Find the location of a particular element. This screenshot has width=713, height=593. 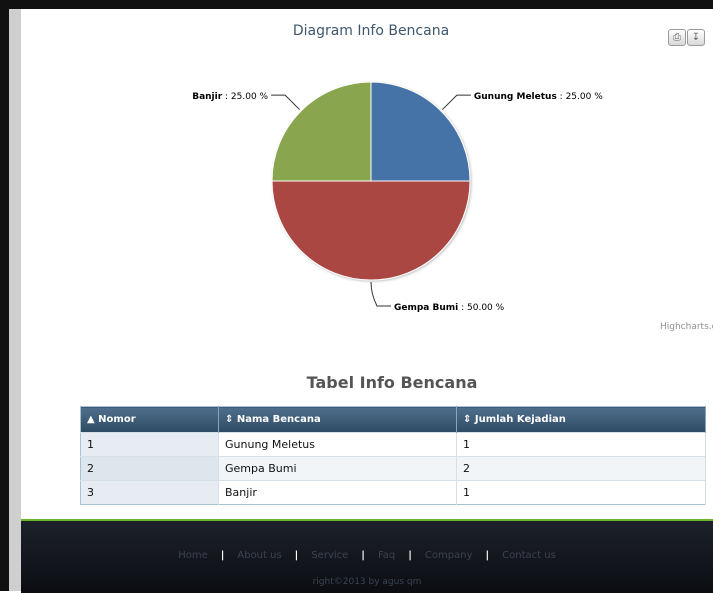

page-scroll-gutter is located at coordinates (15, 300).